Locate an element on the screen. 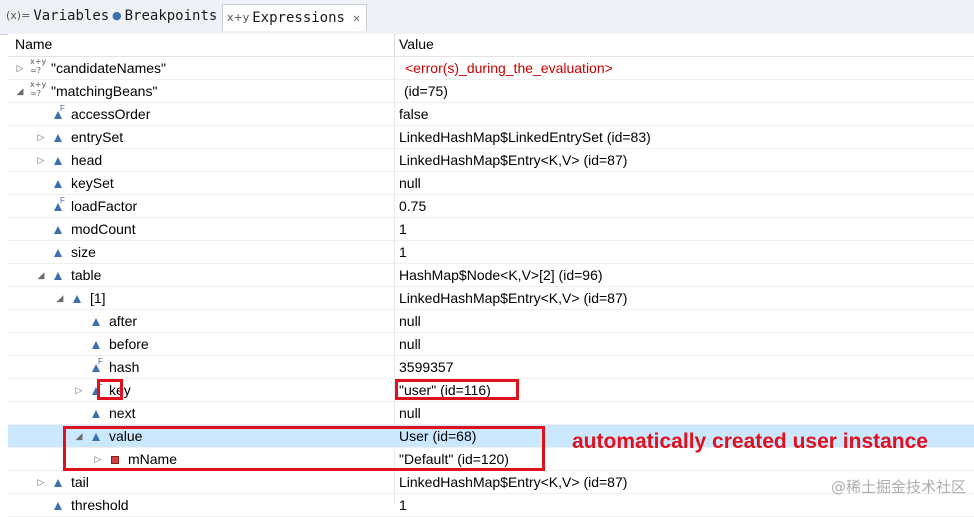 Image resolution: width=974 pixels, height=517 pixels. tree-row: F accessOrder false is located at coordinates (491, 114).